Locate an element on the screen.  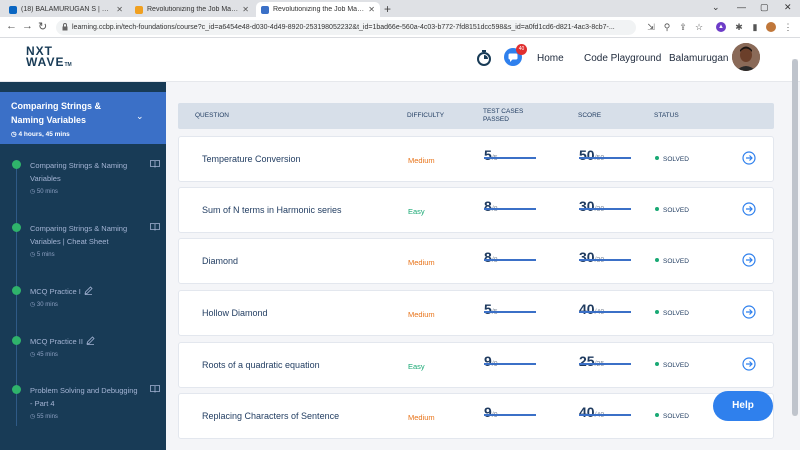
chevron-down-icon: ⌄ is located at coordinates (140, 116).